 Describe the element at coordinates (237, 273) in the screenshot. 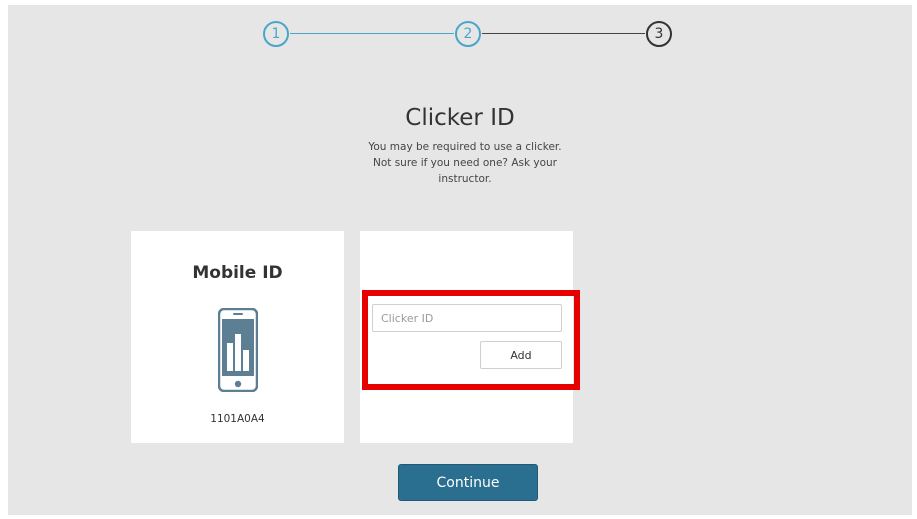

I see `mobile-id-heading: Mobile ID` at that location.